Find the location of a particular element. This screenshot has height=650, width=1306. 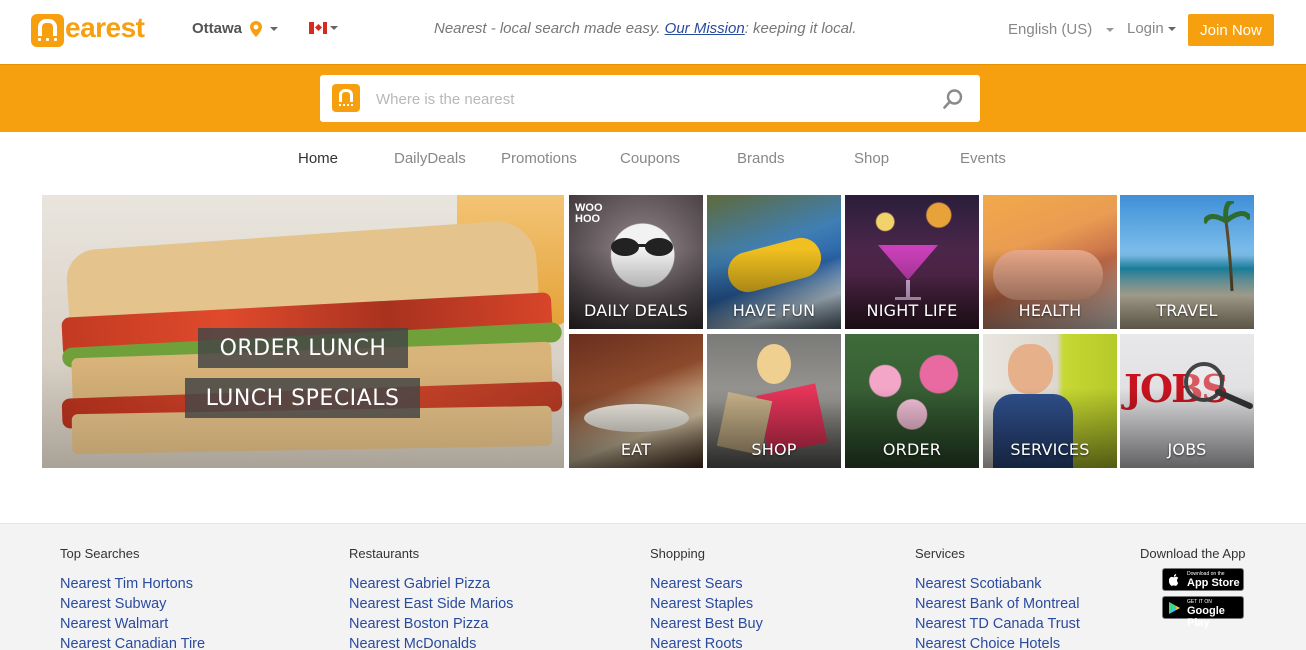

footer-link: Nearest McDonalds is located at coordinates (431, 642).